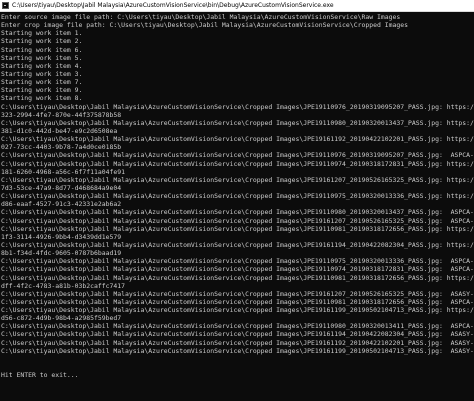 Image resolution: width=474 pixels, height=401 pixels. I want to click on console-line: 323-2994-4fe7-870e-44f375878b58, so click(61, 114).